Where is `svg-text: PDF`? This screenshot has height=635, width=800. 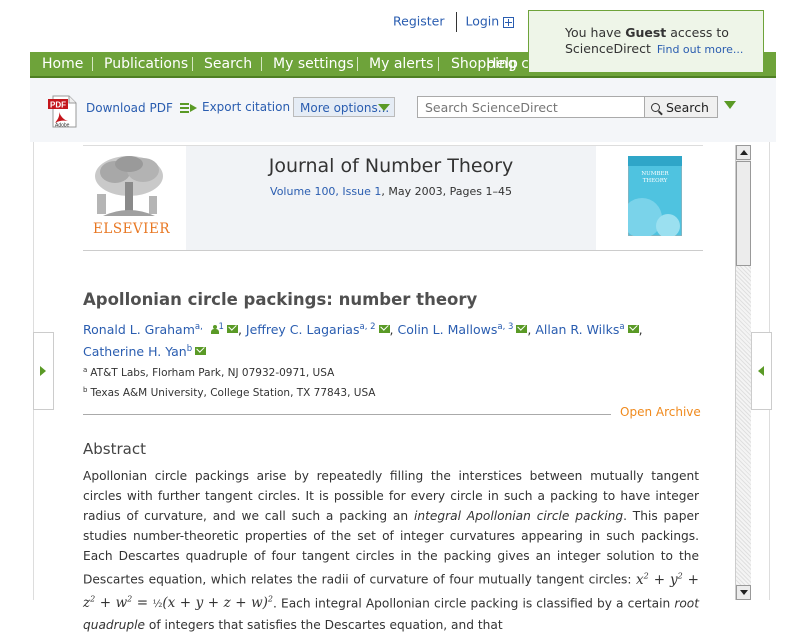 svg-text: PDF is located at coordinates (58, 105).